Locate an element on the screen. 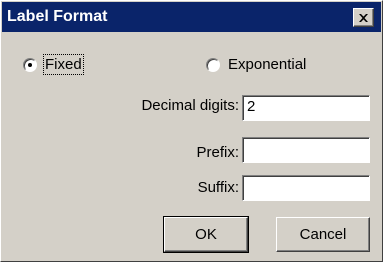 This screenshot has height=262, width=383. radio-fixed: Fixed is located at coordinates (53, 64).